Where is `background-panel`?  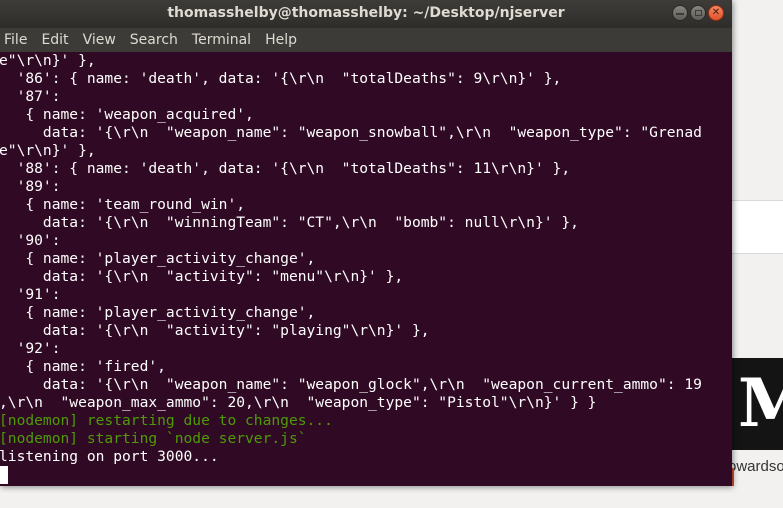 background-panel is located at coordinates (757, 227).